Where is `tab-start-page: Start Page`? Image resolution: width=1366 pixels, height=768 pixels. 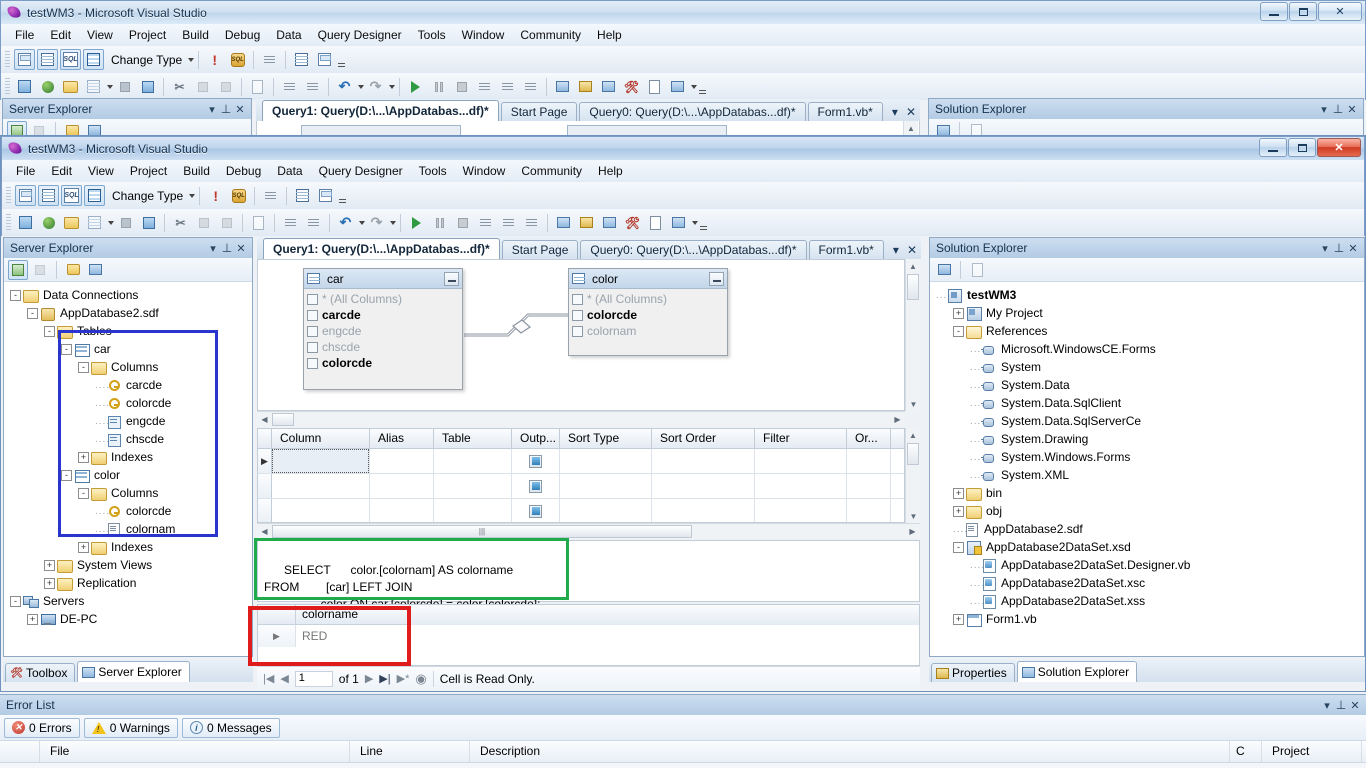
tab-start-page: Start Page is located at coordinates (539, 111).